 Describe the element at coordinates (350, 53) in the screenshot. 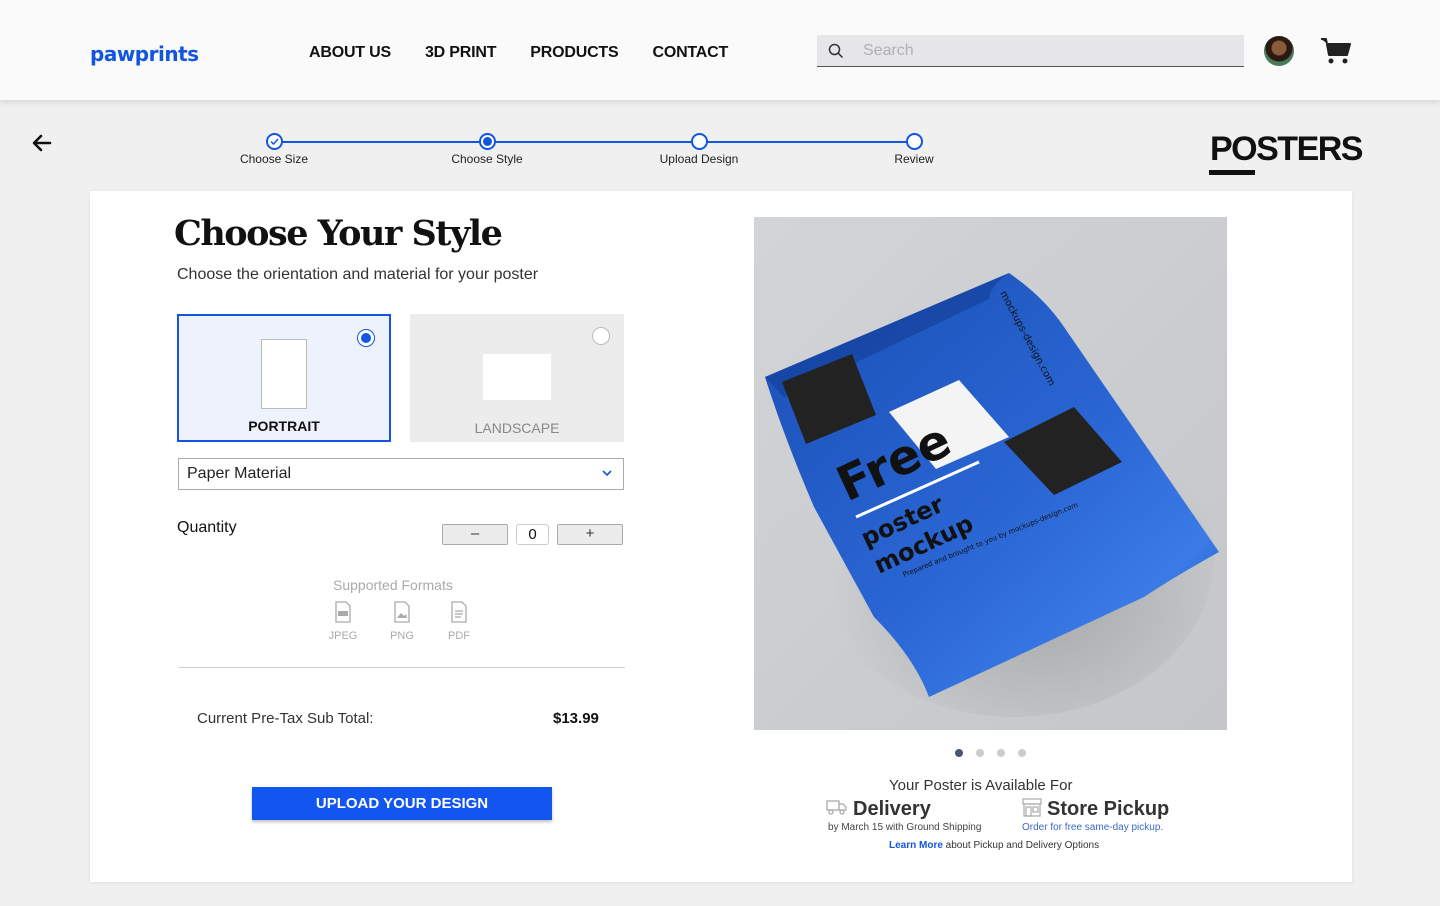

I see `nav-about-us: ABOUT US` at that location.